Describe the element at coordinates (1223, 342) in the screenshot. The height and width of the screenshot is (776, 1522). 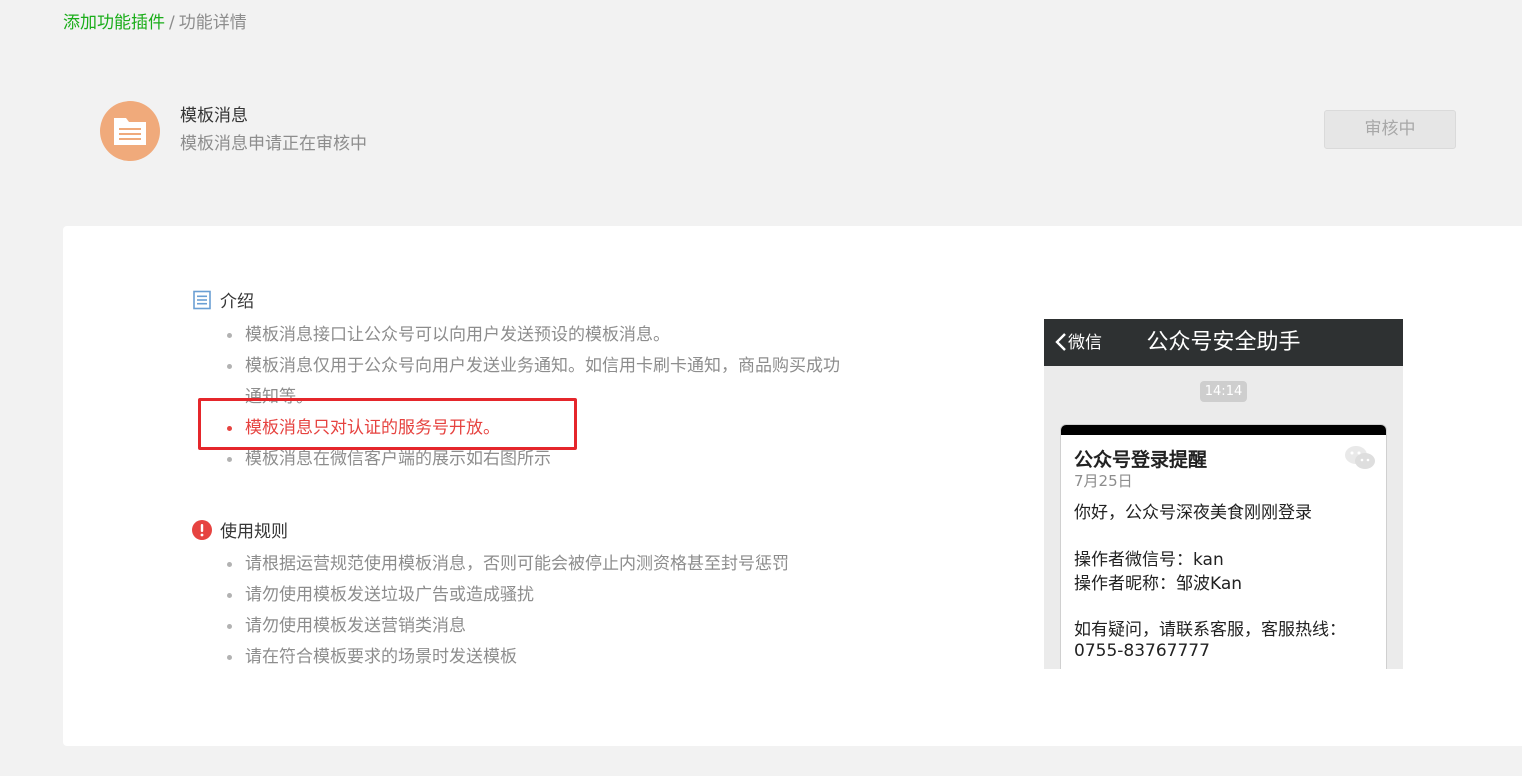
I see `phone-title: 公众号安全助手` at that location.